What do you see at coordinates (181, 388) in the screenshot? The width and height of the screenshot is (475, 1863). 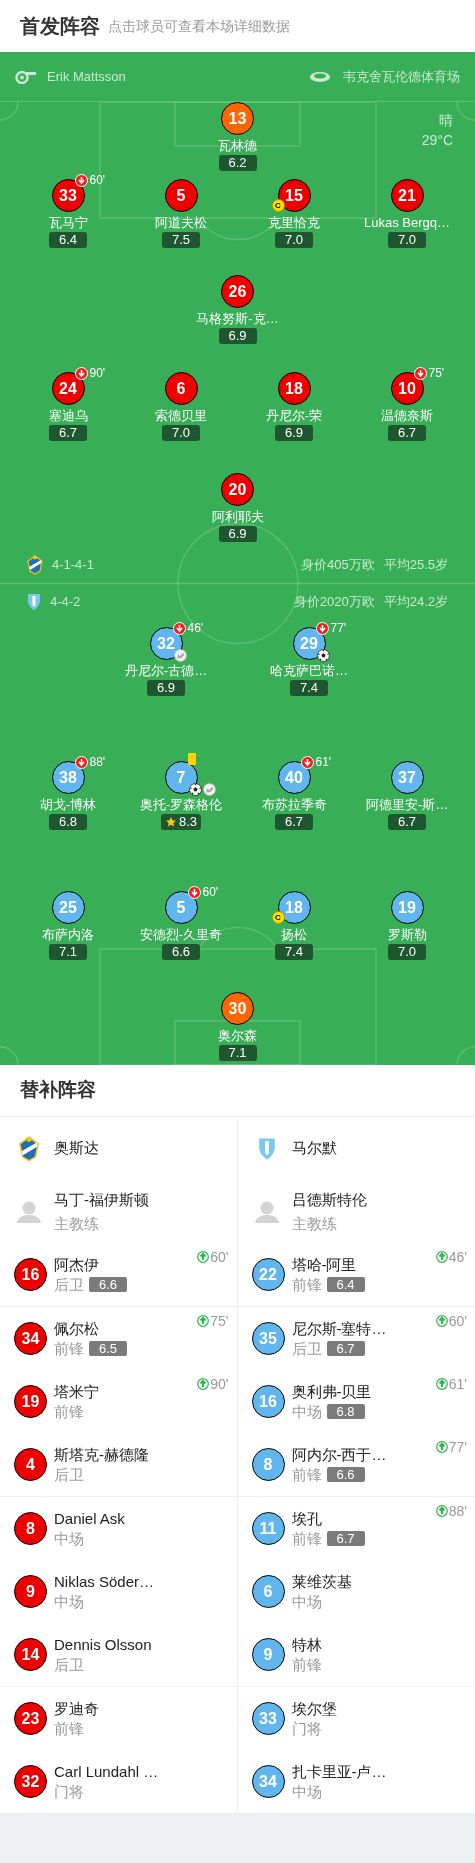 I see `player-number-badge: 6` at bounding box center [181, 388].